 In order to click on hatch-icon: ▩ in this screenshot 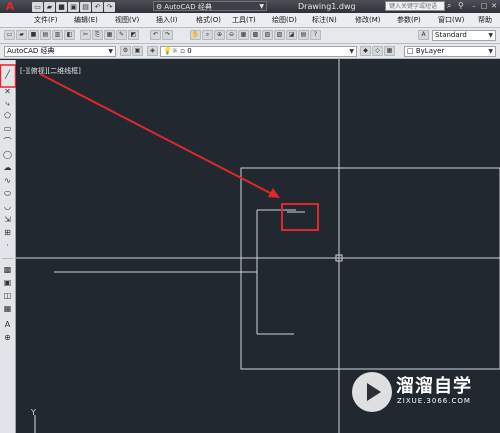, I will do `click(7, 270)`.